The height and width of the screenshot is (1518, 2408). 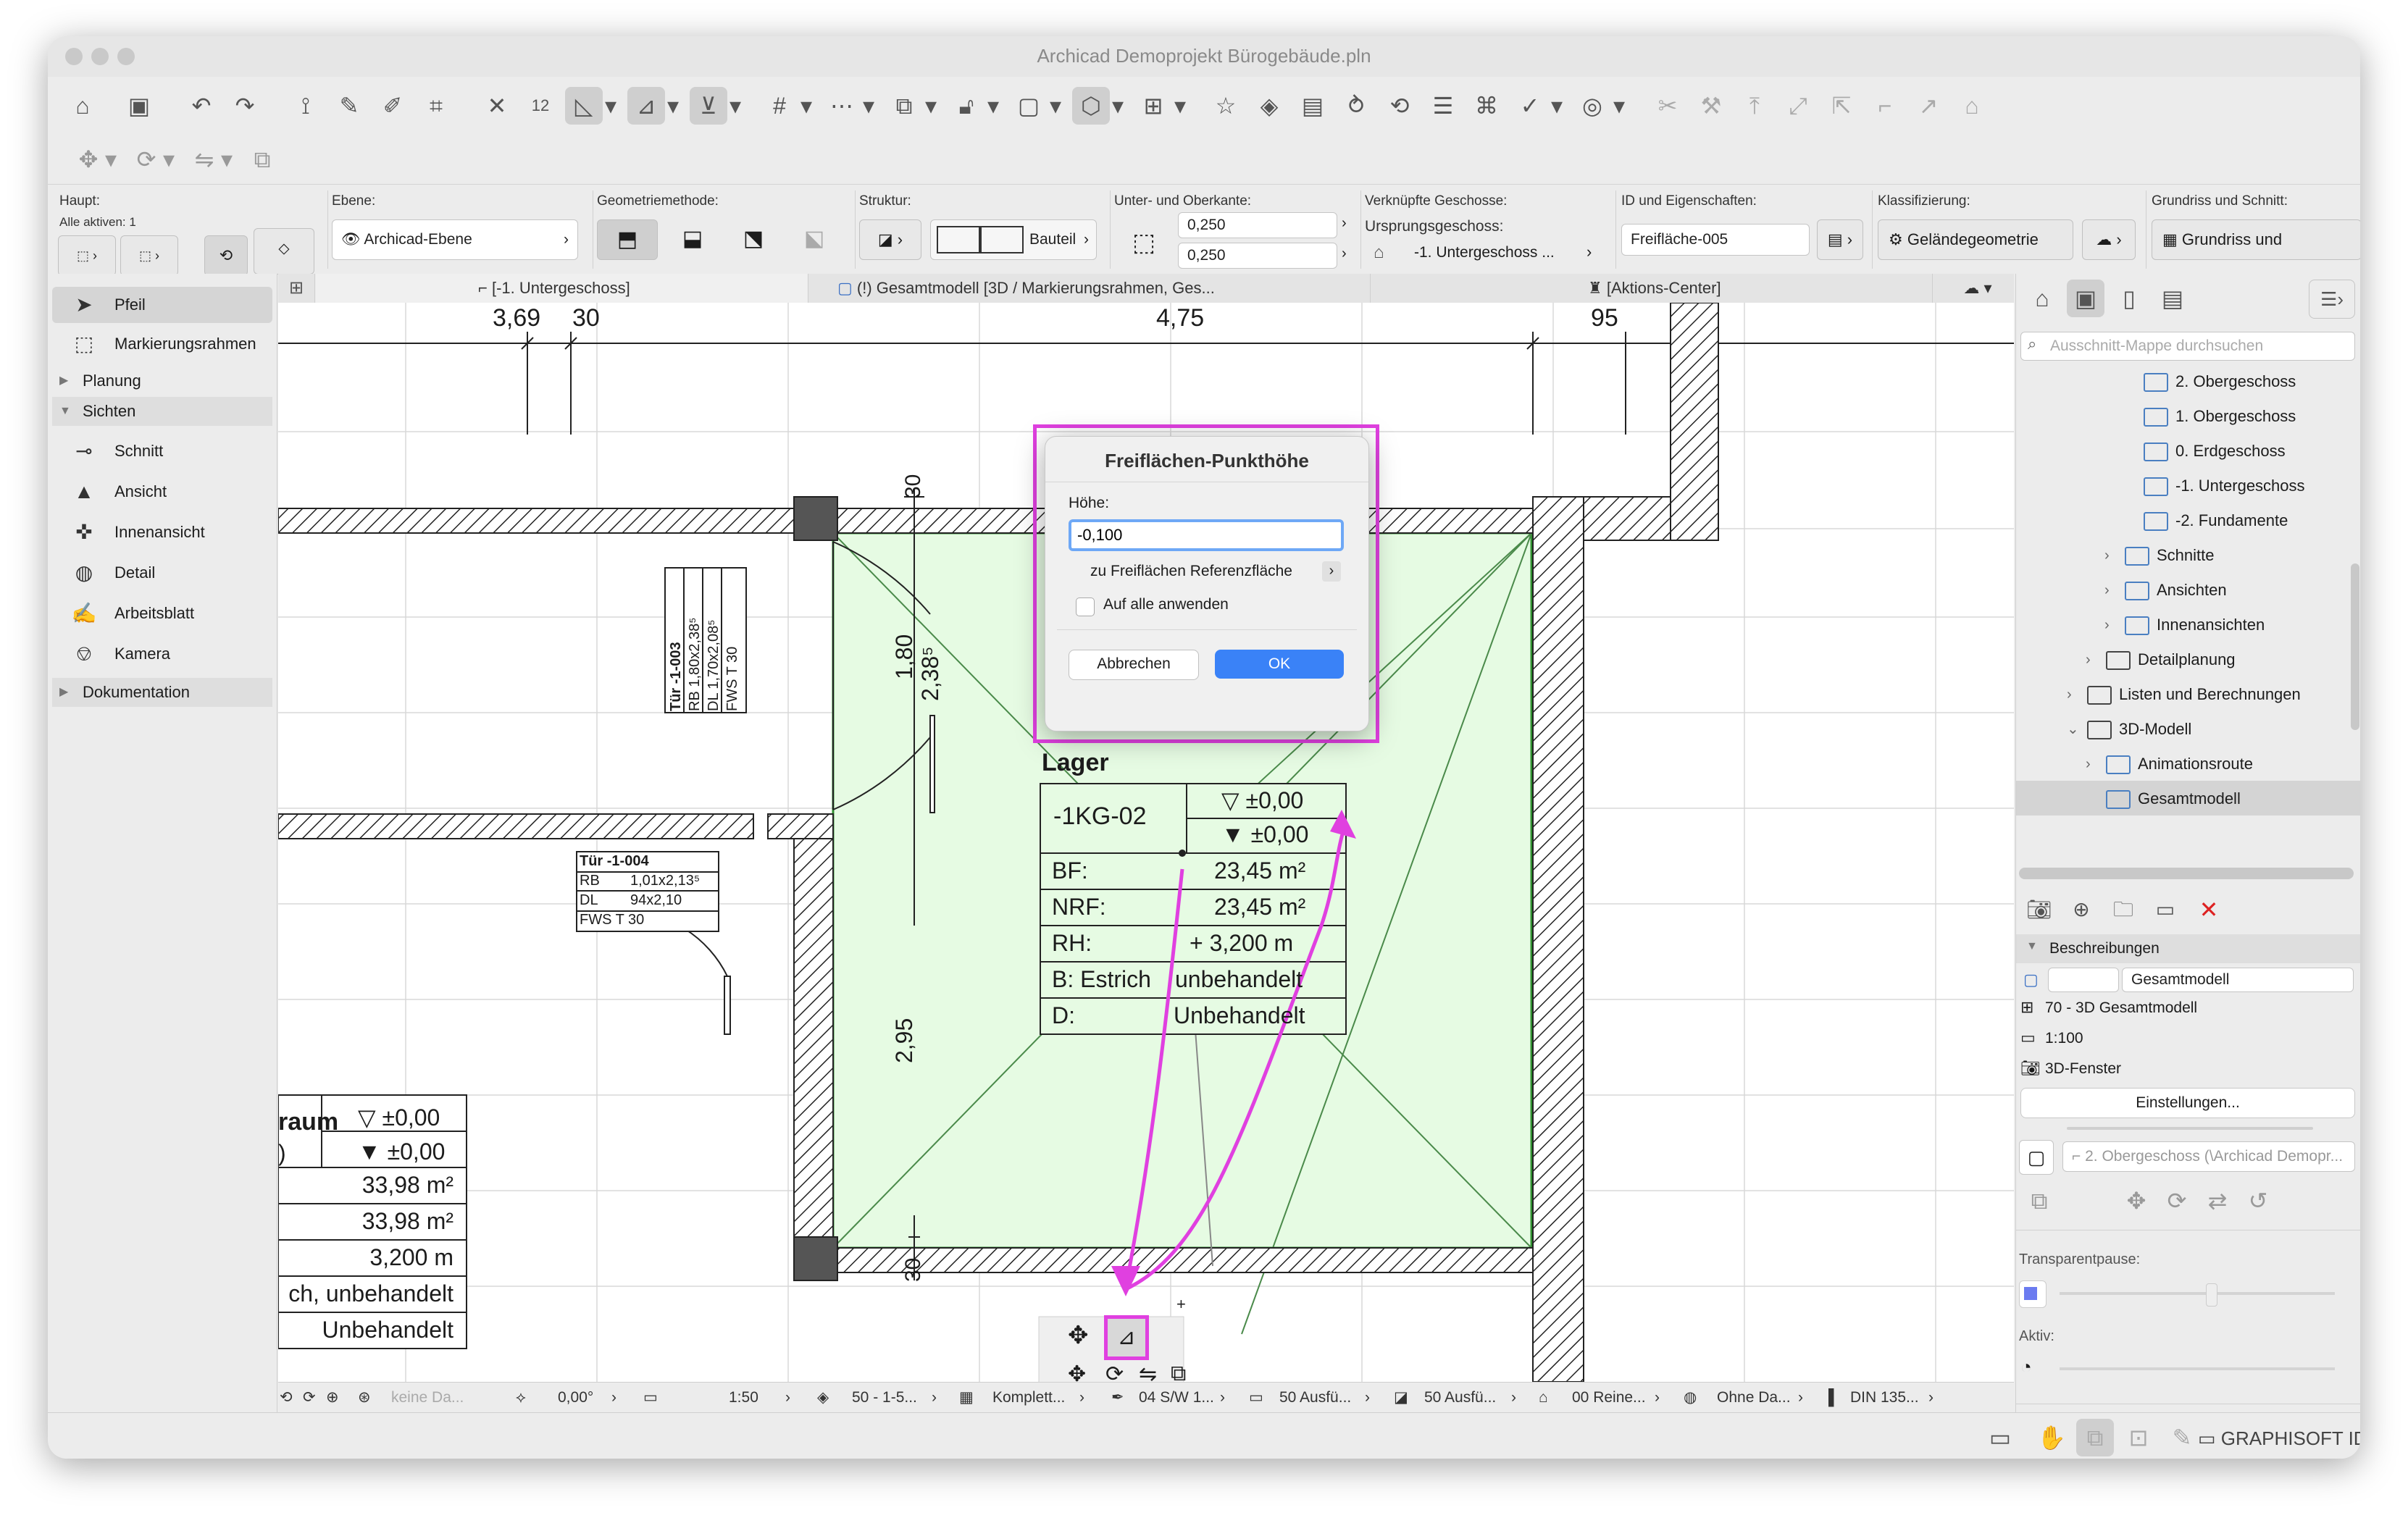 I want to click on split-icon: ✂, so click(x=1668, y=106).